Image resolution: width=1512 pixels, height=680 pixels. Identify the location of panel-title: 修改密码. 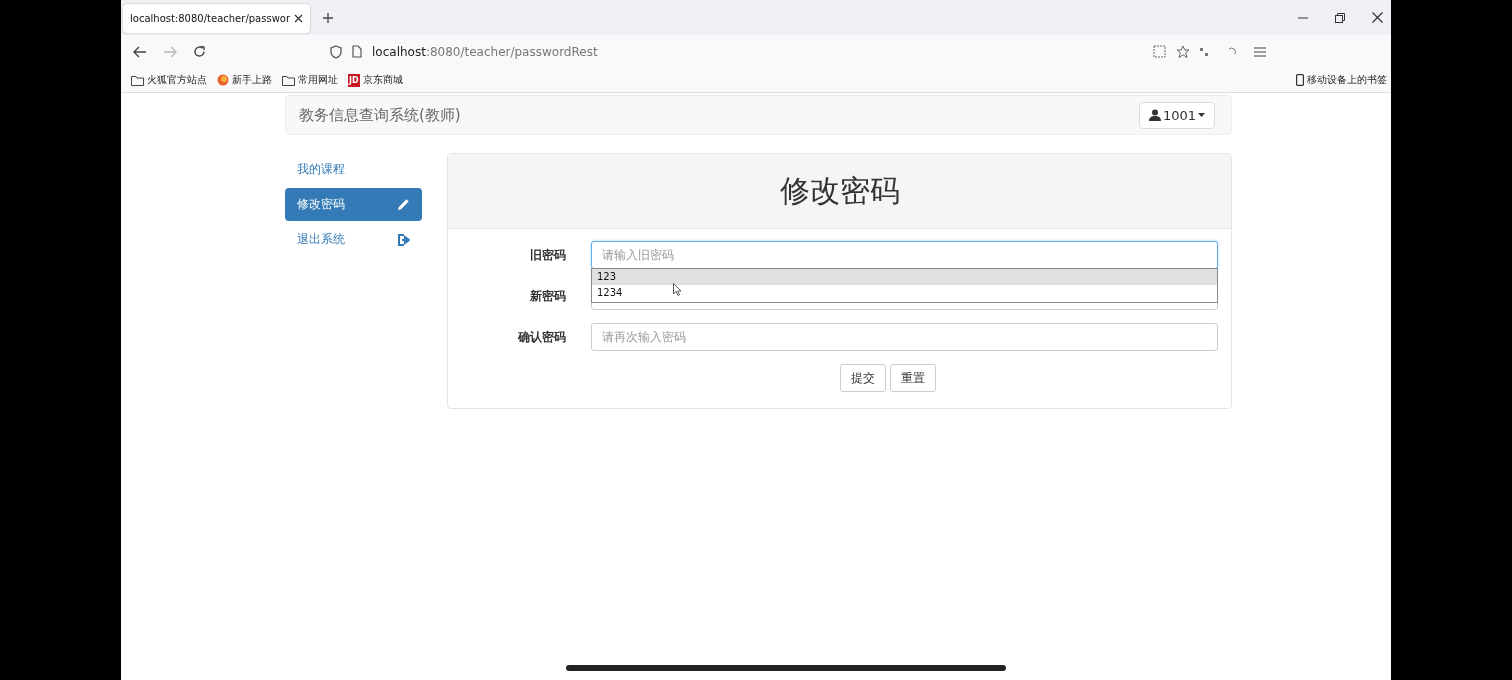
(839, 190).